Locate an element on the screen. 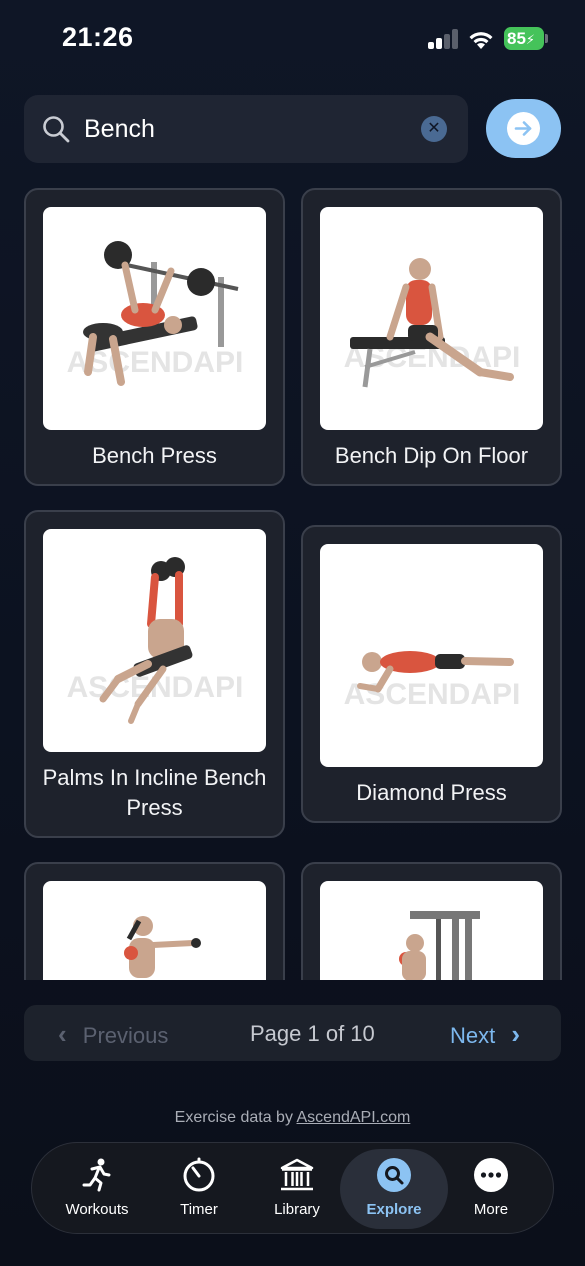 The height and width of the screenshot is (1266, 585). exercise-card: ASCENDAPI Bench Press is located at coordinates (154, 337).